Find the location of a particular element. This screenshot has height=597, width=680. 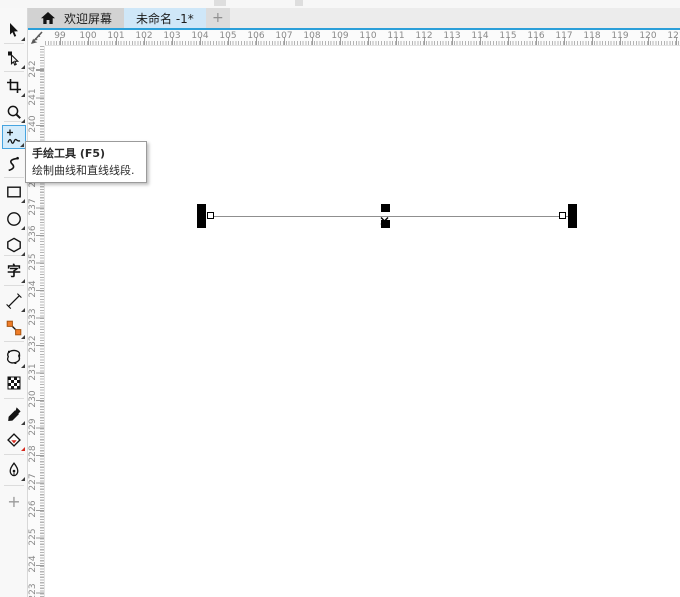

selection-handle-bottom-left is located at coordinates (201, 224).